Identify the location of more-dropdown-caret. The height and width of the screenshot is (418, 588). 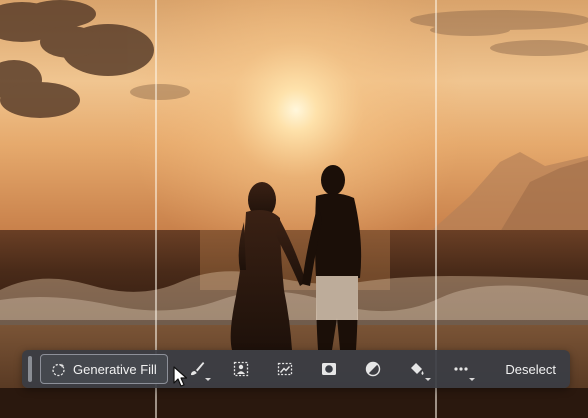
(471, 379).